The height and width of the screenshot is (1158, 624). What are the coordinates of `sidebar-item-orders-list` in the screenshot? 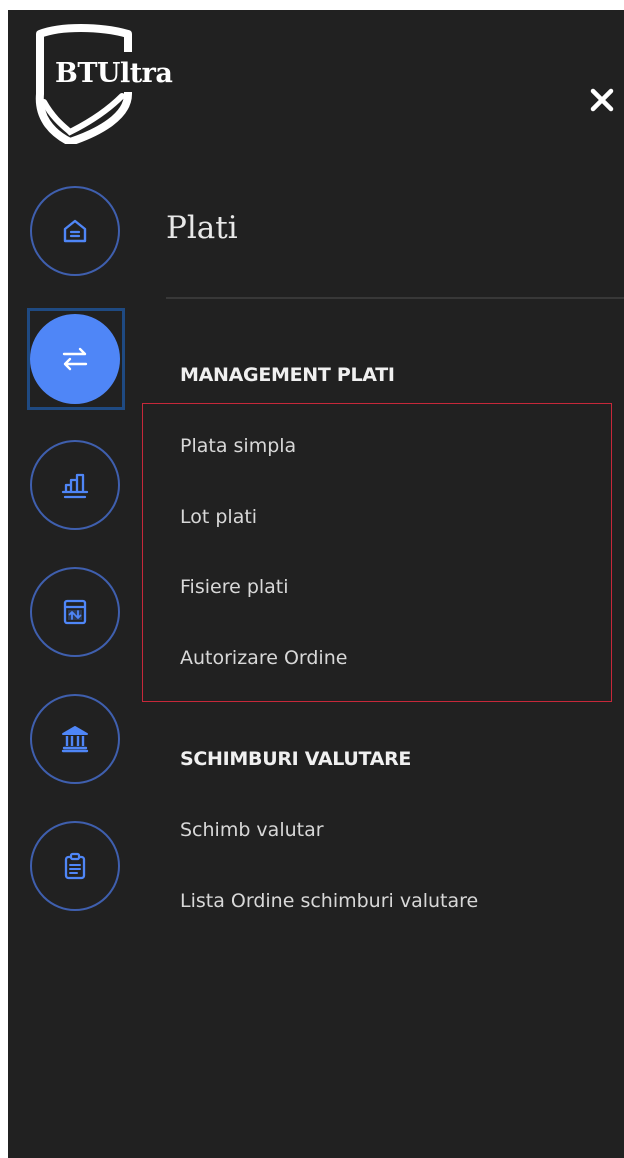 It's located at (75, 866).